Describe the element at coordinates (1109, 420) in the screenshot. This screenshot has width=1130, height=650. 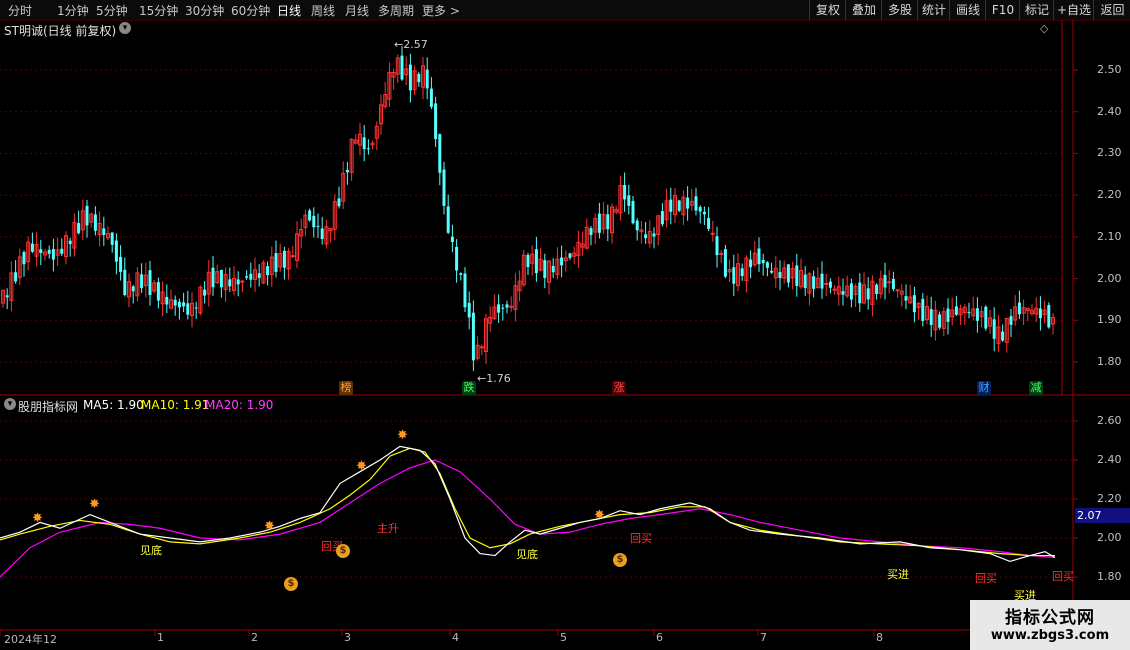
I see `indicator-tick-label: 2.60` at that location.